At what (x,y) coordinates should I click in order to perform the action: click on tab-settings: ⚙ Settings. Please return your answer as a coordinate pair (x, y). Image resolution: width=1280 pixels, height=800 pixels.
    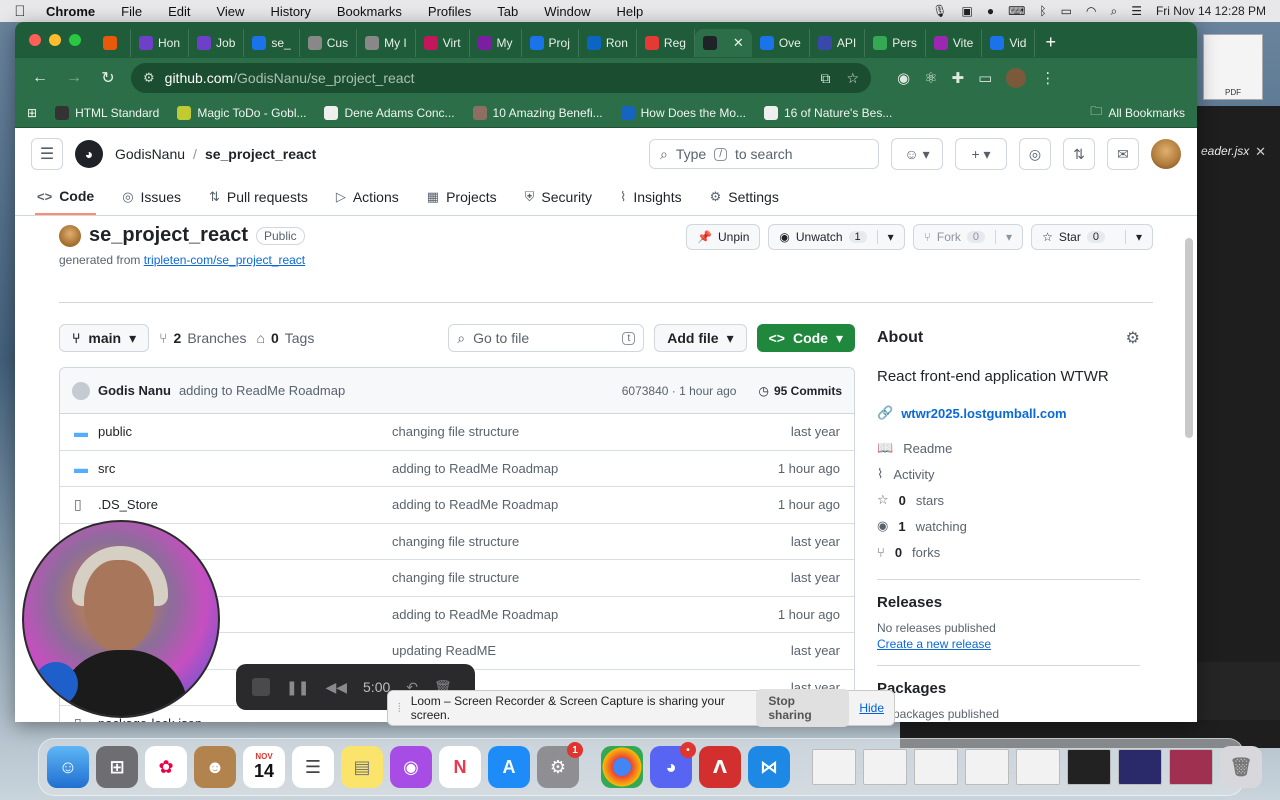
    Looking at the image, I should click on (744, 197).